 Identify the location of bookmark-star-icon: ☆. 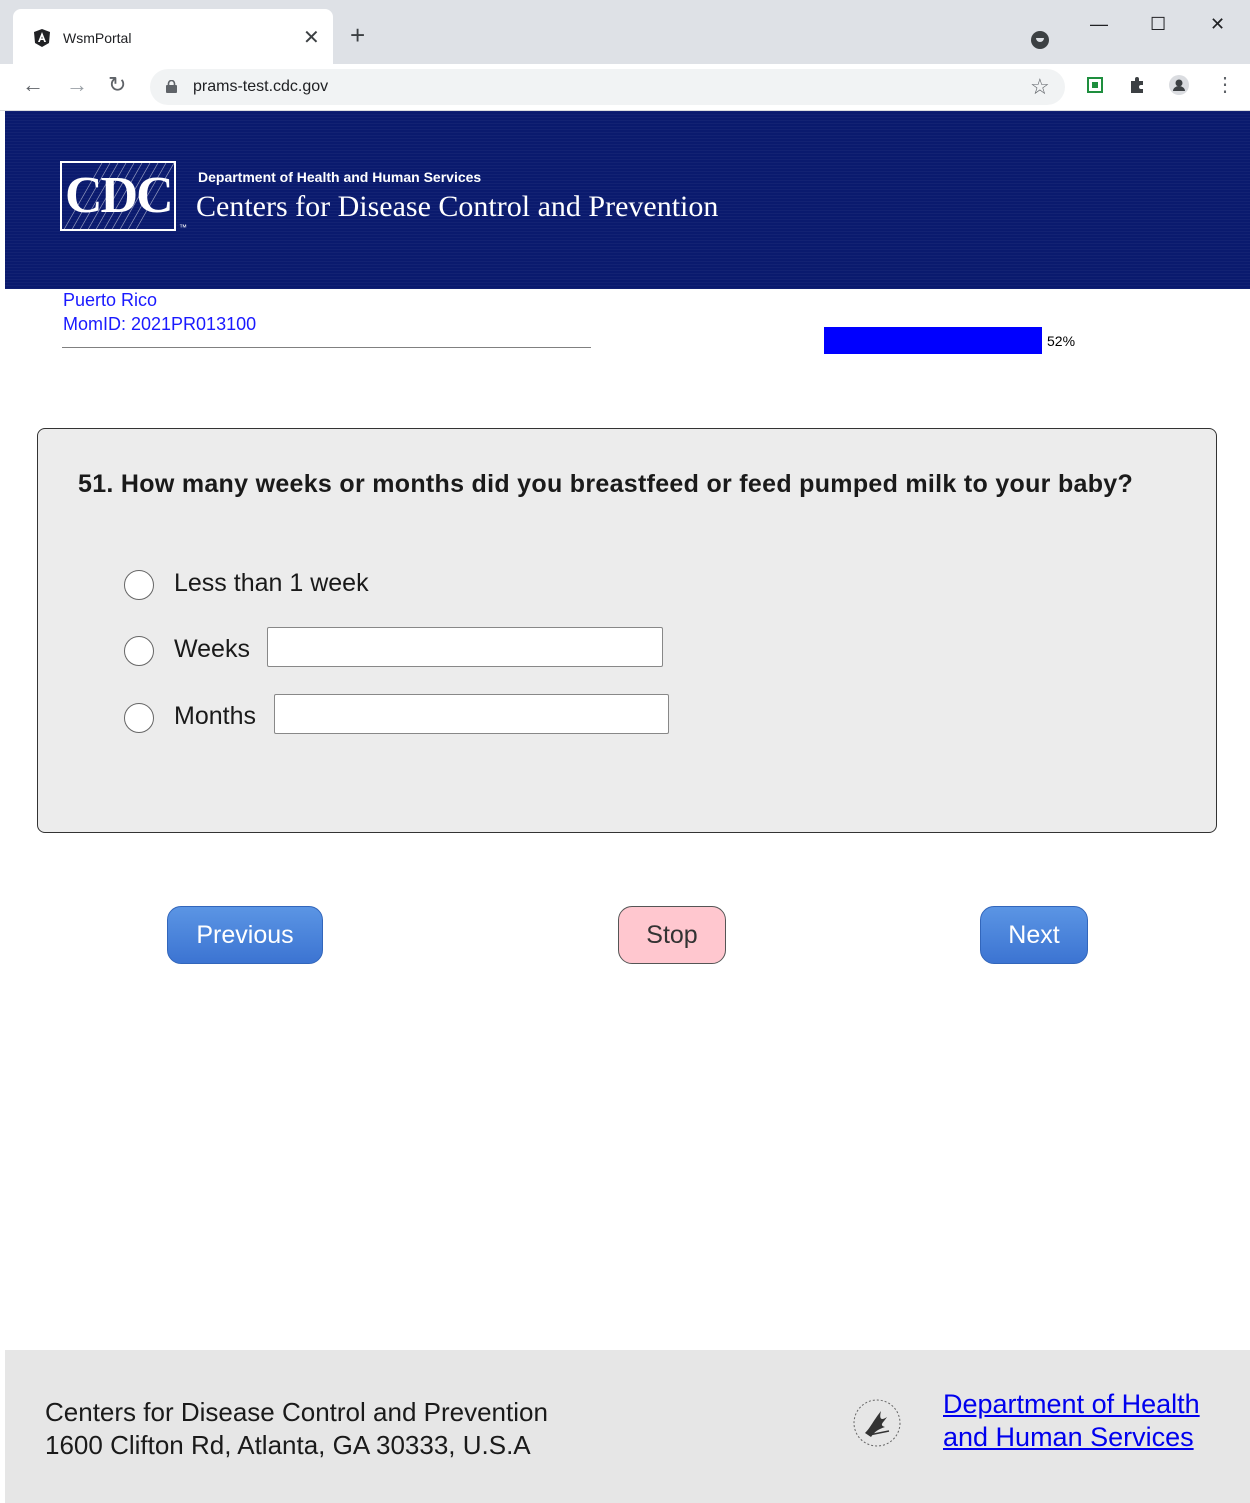
(1040, 87).